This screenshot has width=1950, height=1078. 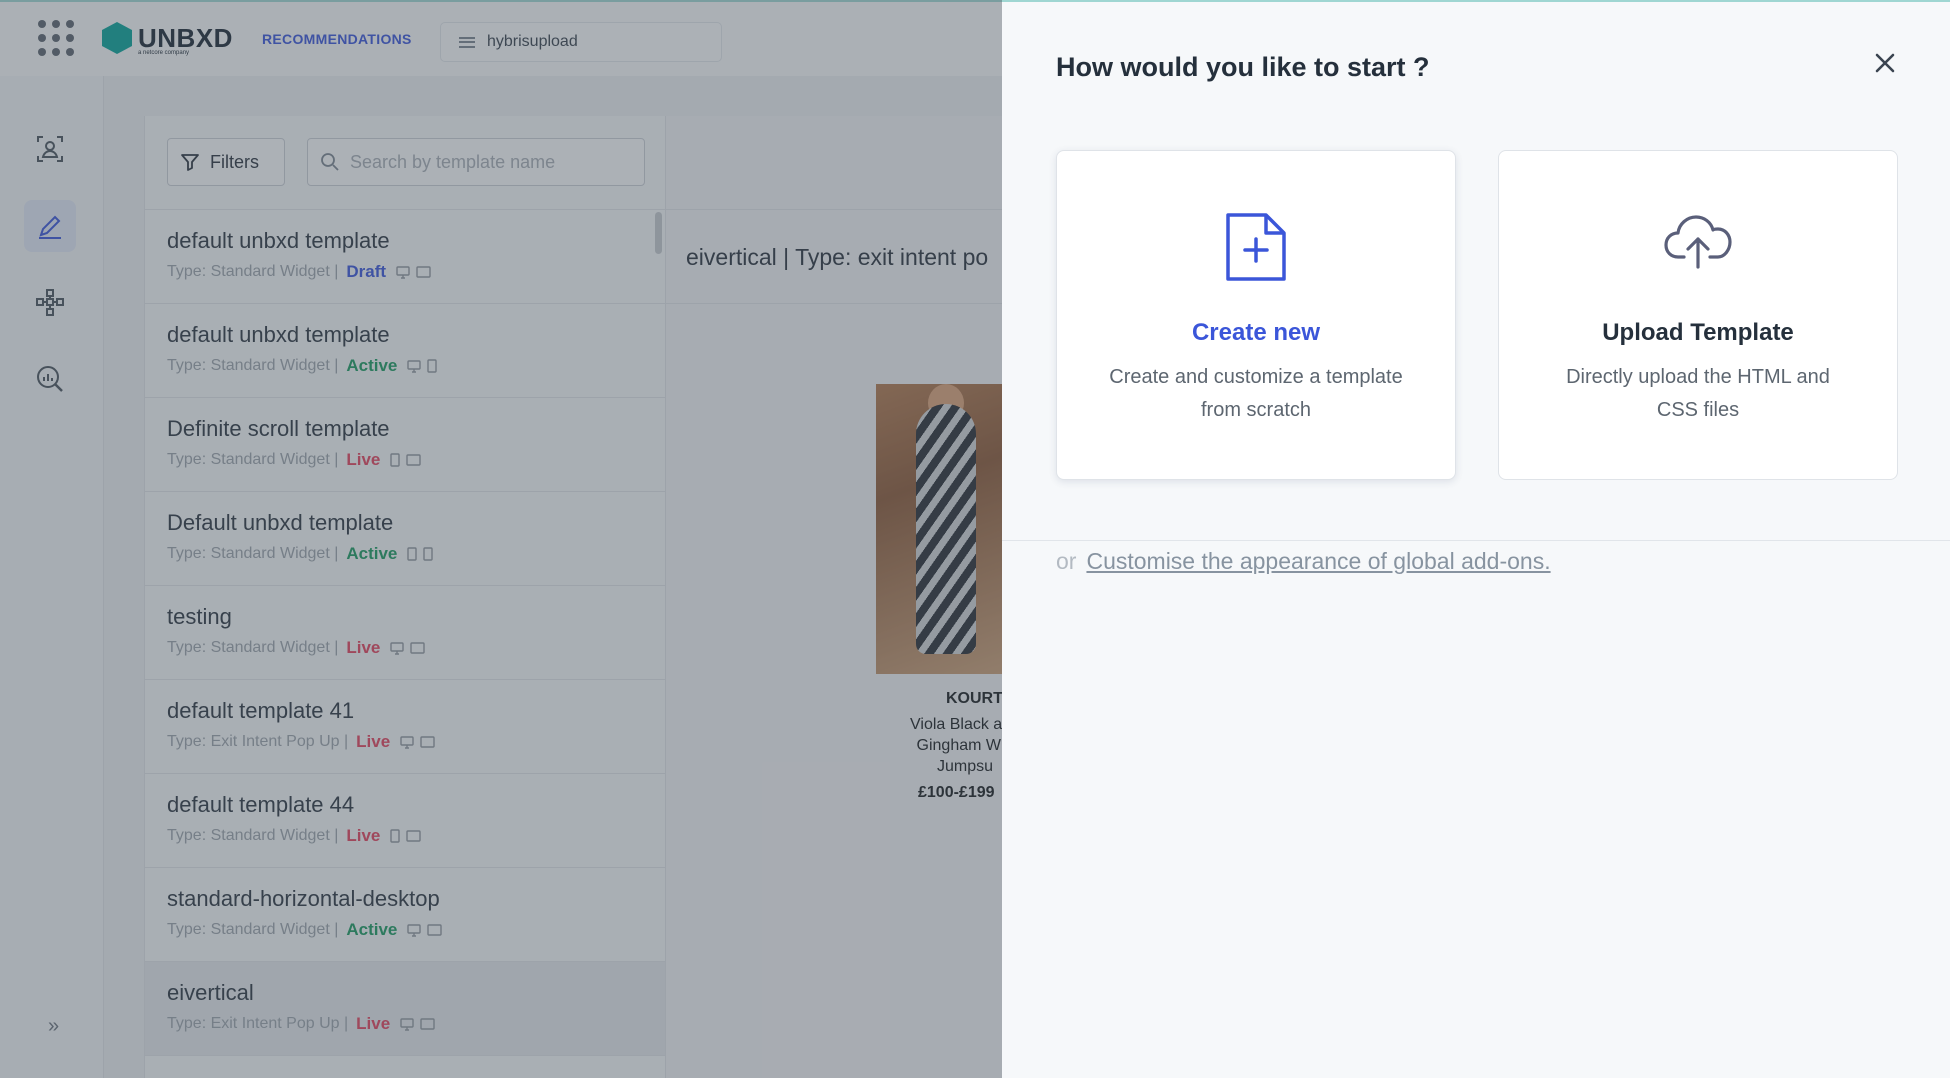 I want to click on close-button, so click(x=1885, y=63).